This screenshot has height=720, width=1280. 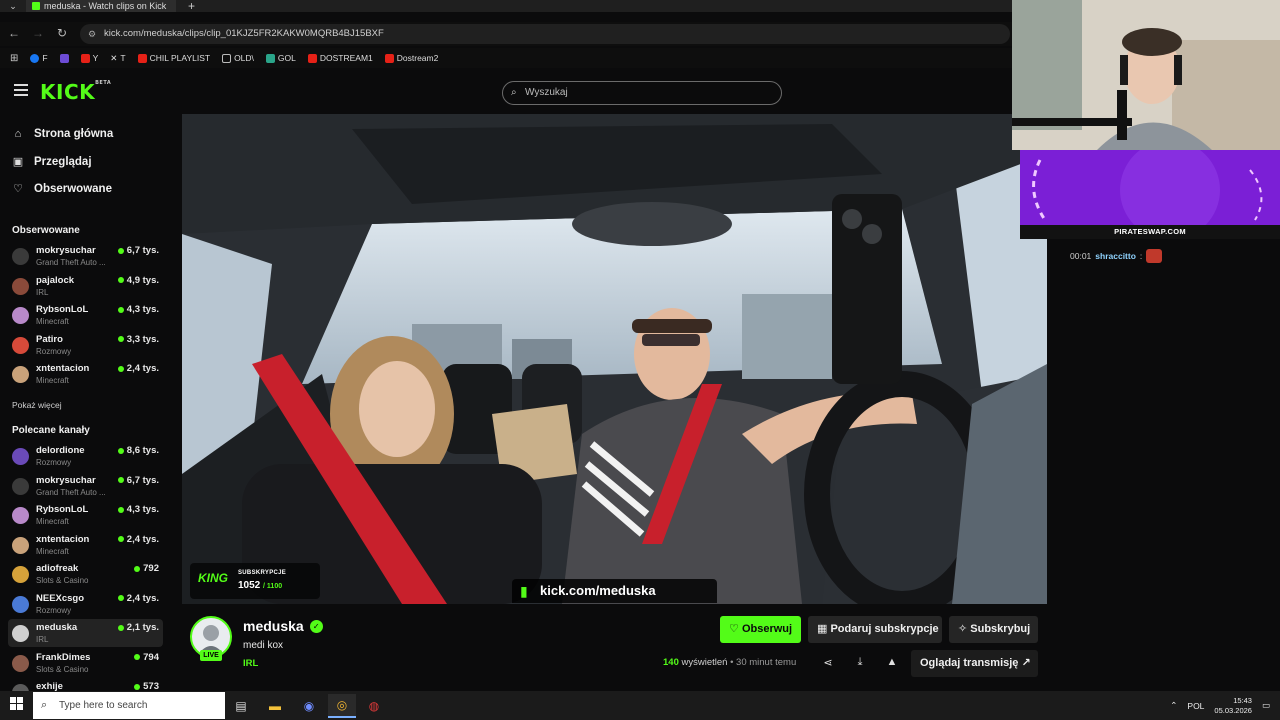 What do you see at coordinates (62, 33) in the screenshot?
I see `reload-icon: ↻` at bounding box center [62, 33].